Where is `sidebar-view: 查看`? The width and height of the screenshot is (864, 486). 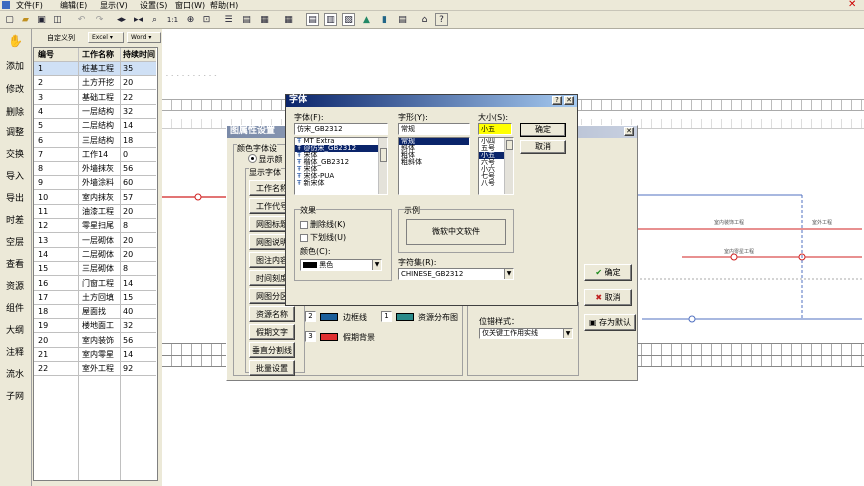
sidebar-view: 查看 is located at coordinates (15, 263).